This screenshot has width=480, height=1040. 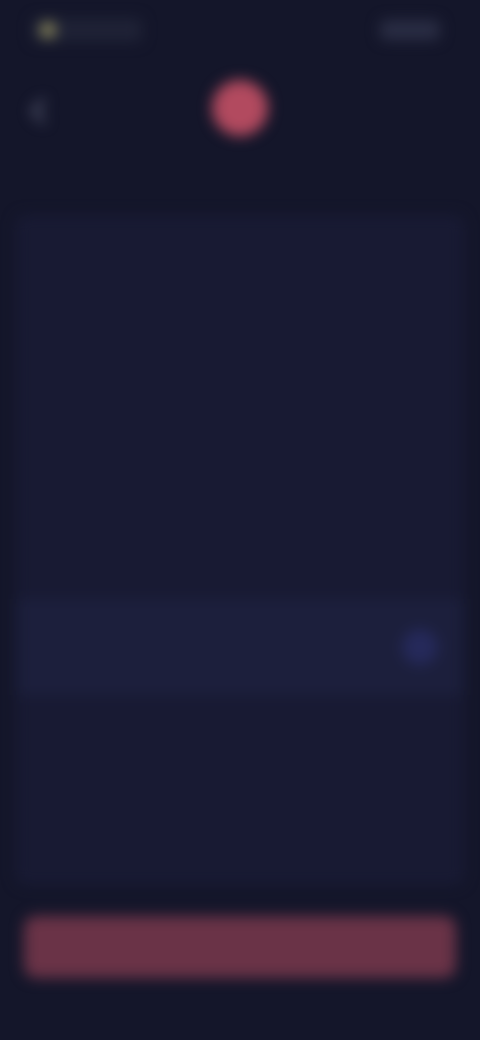 I want to click on status-indicator-icon, so click(x=48, y=30).